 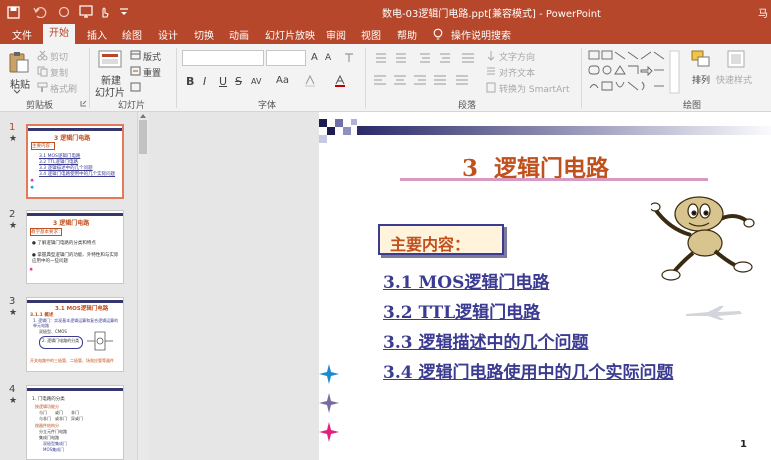 I want to click on airplane-icon, so click(x=714, y=313).